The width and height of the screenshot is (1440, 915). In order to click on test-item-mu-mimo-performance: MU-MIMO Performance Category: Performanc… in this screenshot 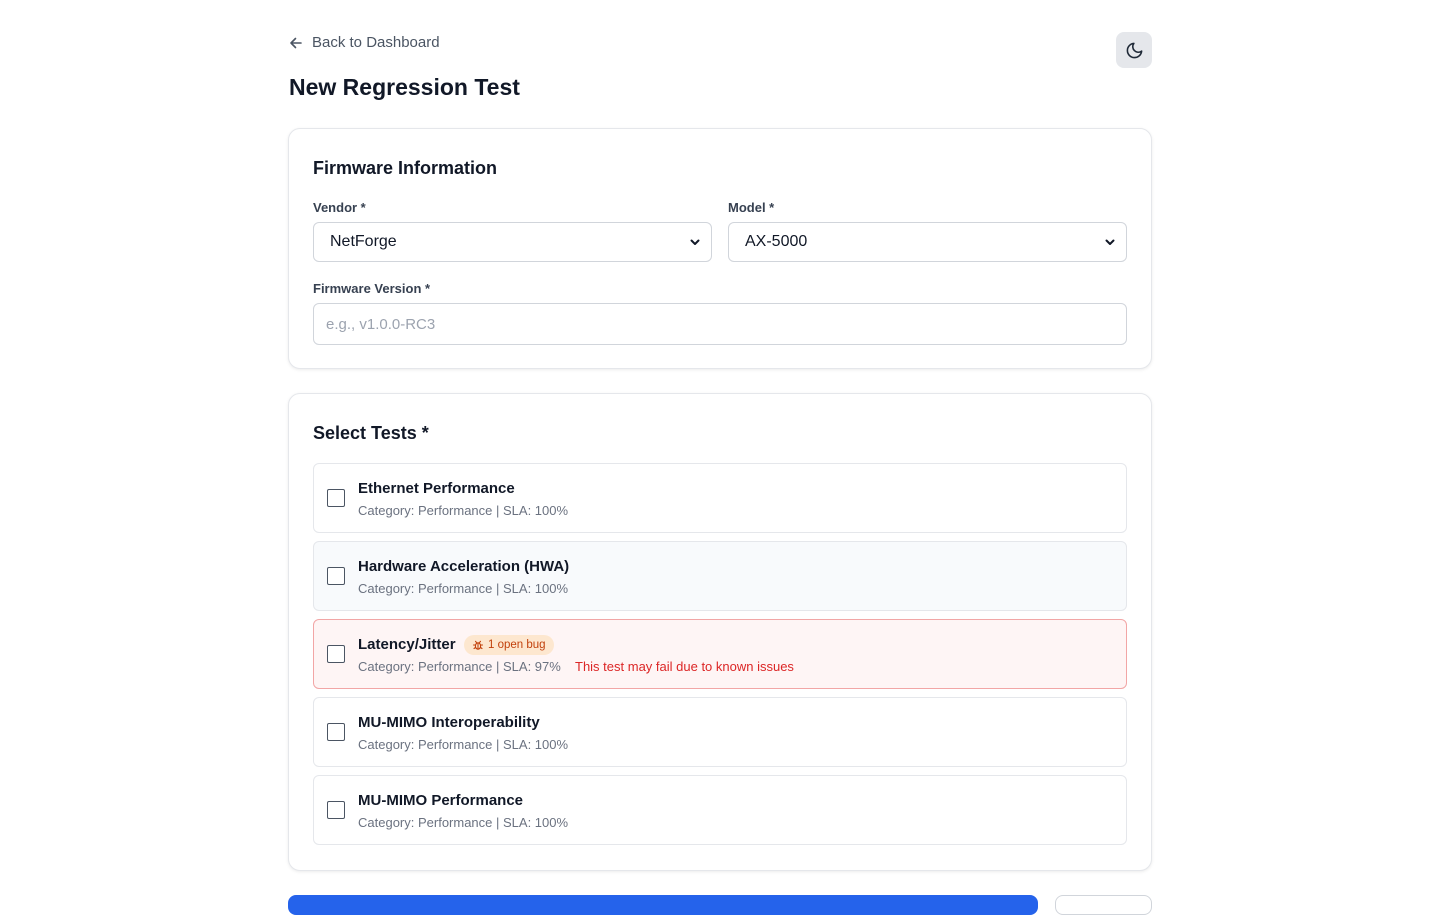, I will do `click(720, 810)`.